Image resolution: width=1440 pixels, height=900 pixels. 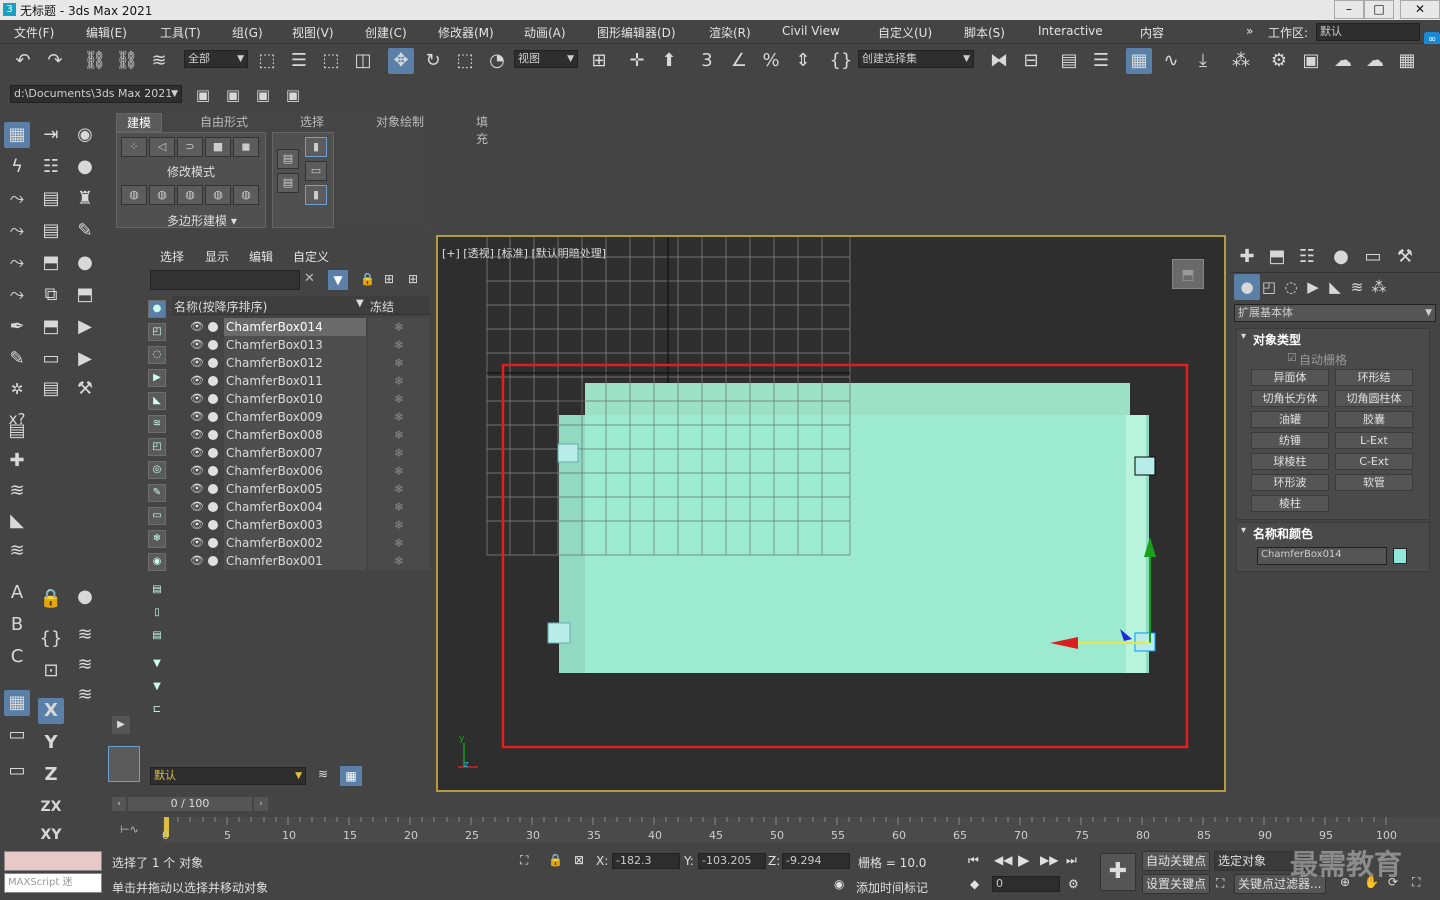 What do you see at coordinates (1349, 9) in the screenshot?
I see `minimize-button: –` at bounding box center [1349, 9].